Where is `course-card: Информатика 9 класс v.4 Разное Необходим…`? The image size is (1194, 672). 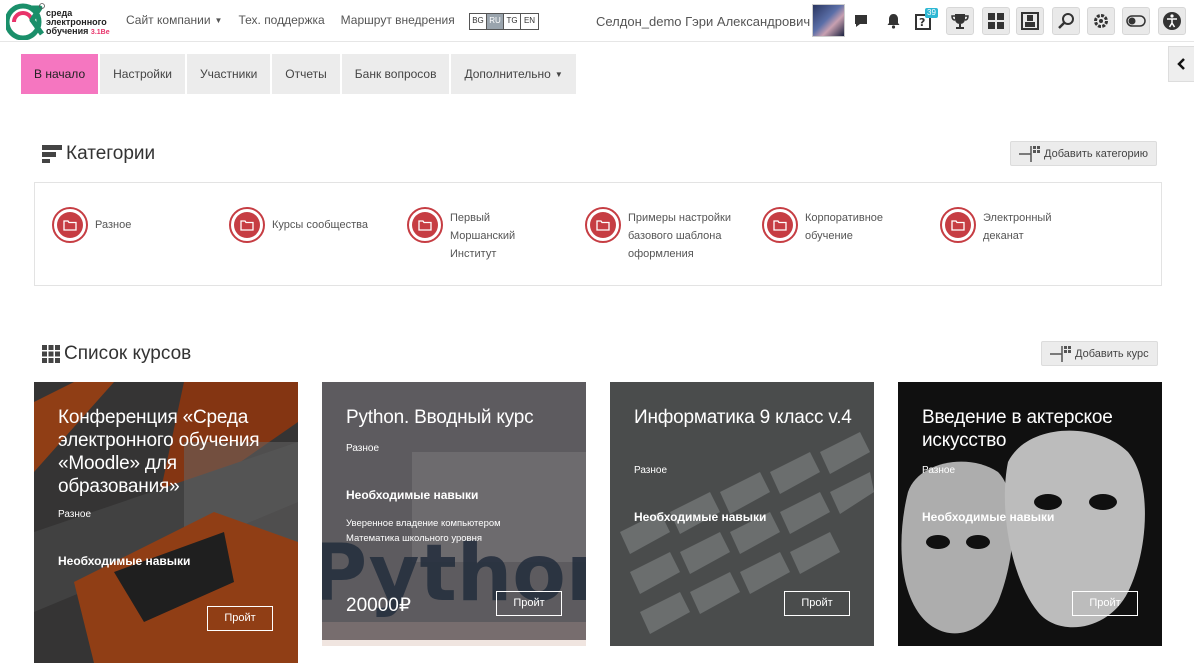
course-card: Информатика 9 класс v.4 Разное Необходим… is located at coordinates (742, 514).